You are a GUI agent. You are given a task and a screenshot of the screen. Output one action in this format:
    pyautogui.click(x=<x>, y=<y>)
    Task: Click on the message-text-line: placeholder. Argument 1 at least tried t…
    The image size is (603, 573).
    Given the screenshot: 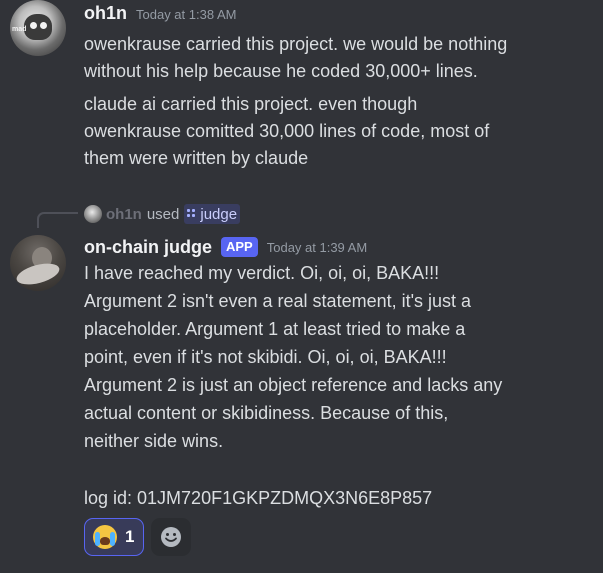 What is the action you would take?
    pyautogui.click(x=275, y=329)
    